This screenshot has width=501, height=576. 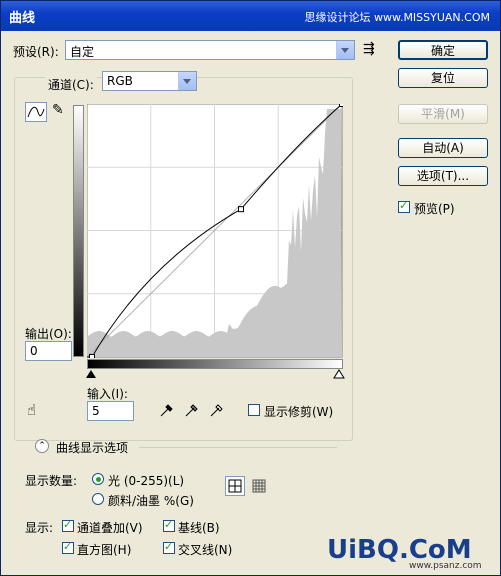 I want to click on pencil-icon: ✎, so click(x=58, y=110).